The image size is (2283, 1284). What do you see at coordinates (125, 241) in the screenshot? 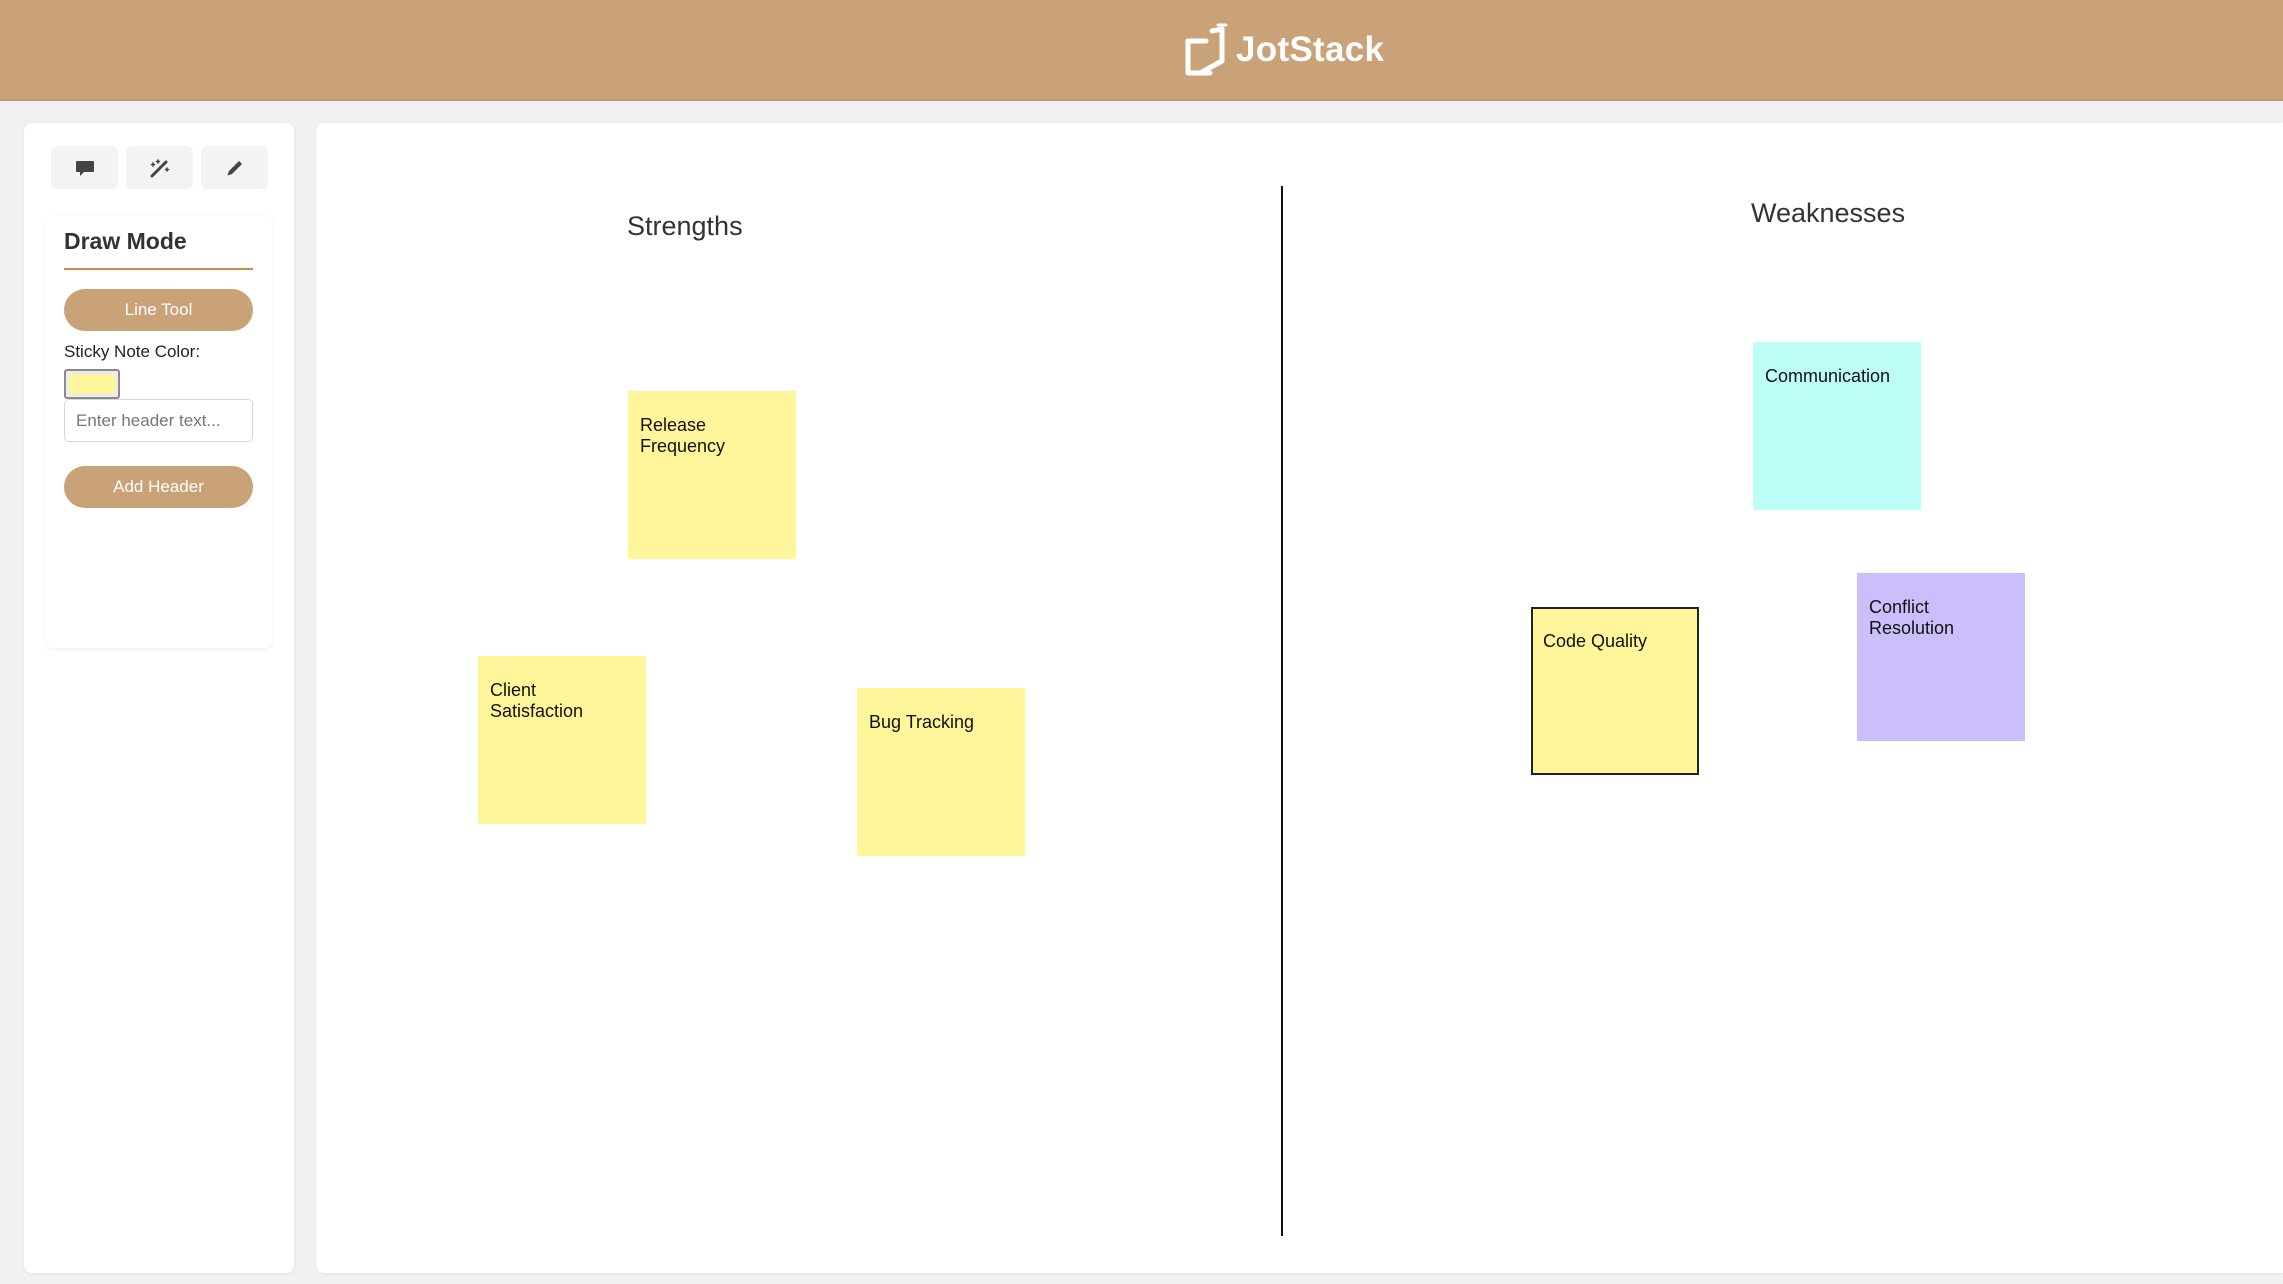
I see `panel-title: Draw Mode` at bounding box center [125, 241].